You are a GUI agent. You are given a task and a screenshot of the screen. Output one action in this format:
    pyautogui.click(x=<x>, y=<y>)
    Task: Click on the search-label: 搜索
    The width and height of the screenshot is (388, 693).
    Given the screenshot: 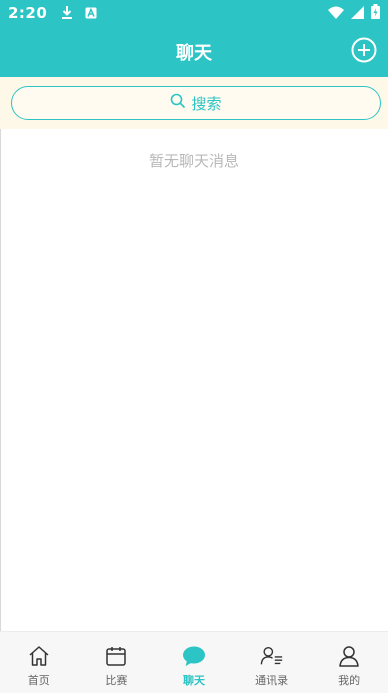 What is the action you would take?
    pyautogui.click(x=206, y=103)
    